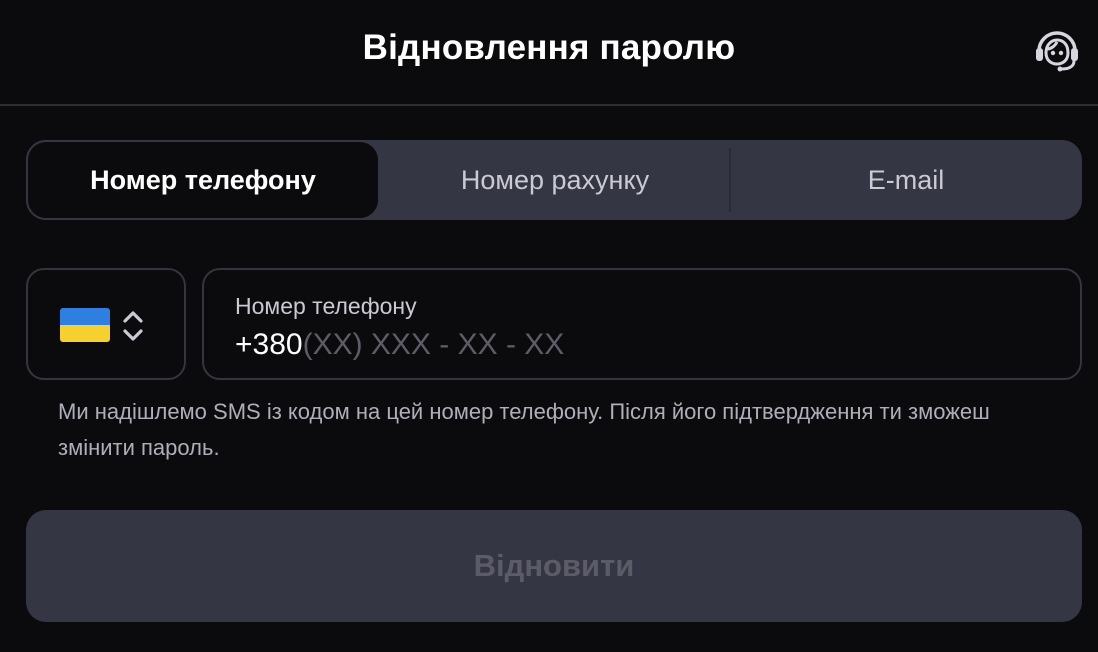  I want to click on country-code-select, so click(106, 324).